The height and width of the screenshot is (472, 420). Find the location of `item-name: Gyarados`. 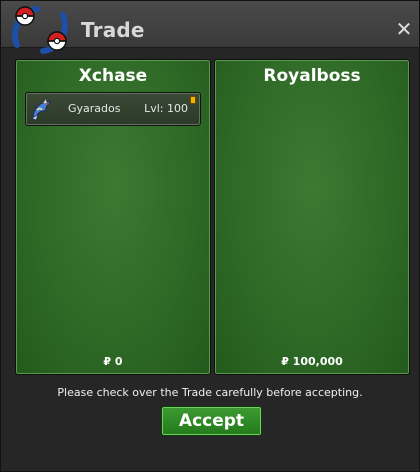

item-name: Gyarados is located at coordinates (94, 108).